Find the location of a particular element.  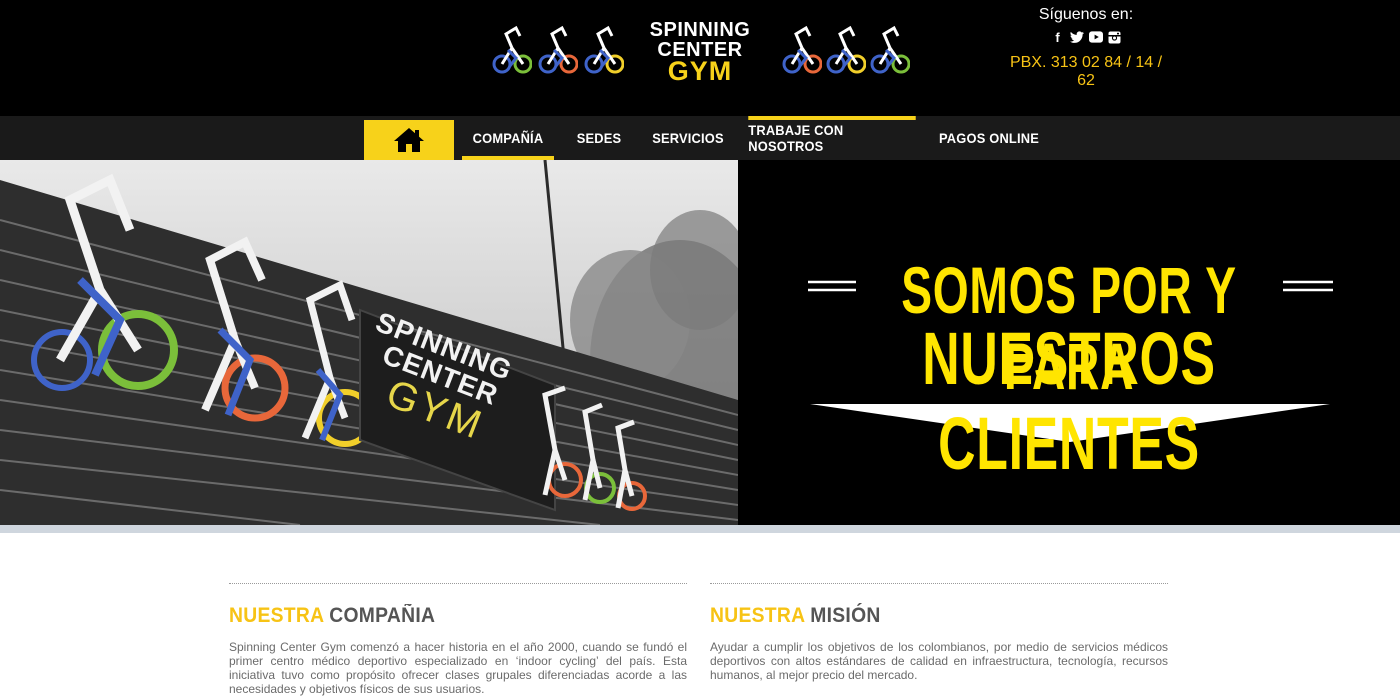

logo-line-spinning: SPINNING is located at coordinates (700, 30).